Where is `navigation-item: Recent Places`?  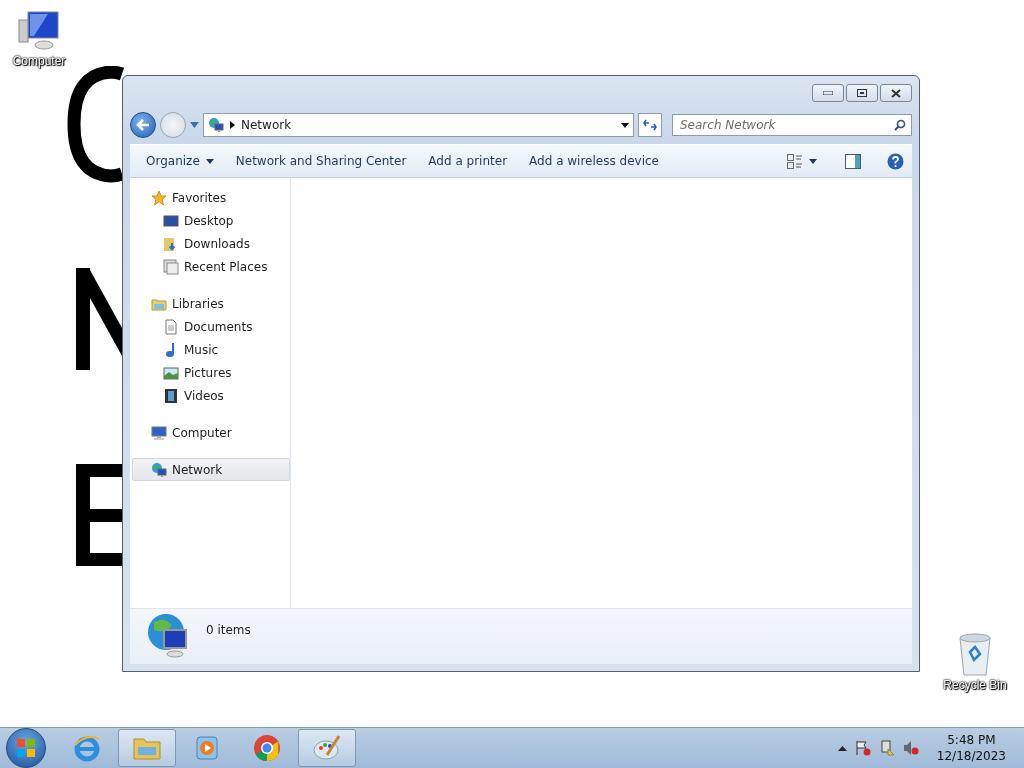
navigation-item: Recent Places is located at coordinates (211, 266).